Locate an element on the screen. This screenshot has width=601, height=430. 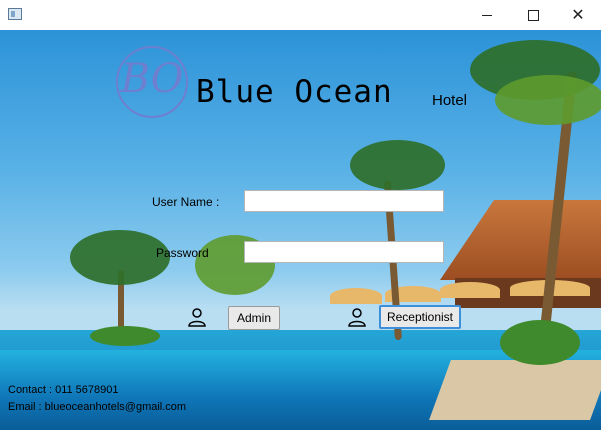
contact-text: Contact : 011 5678901 is located at coordinates (63, 390).